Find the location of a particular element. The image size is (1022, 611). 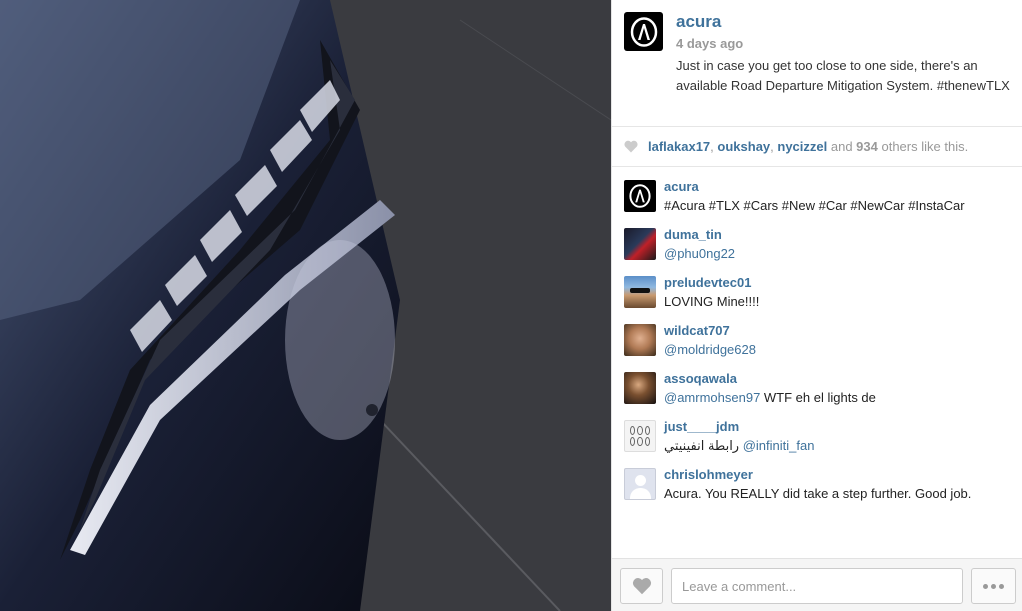

more-options-button is located at coordinates (993, 586).